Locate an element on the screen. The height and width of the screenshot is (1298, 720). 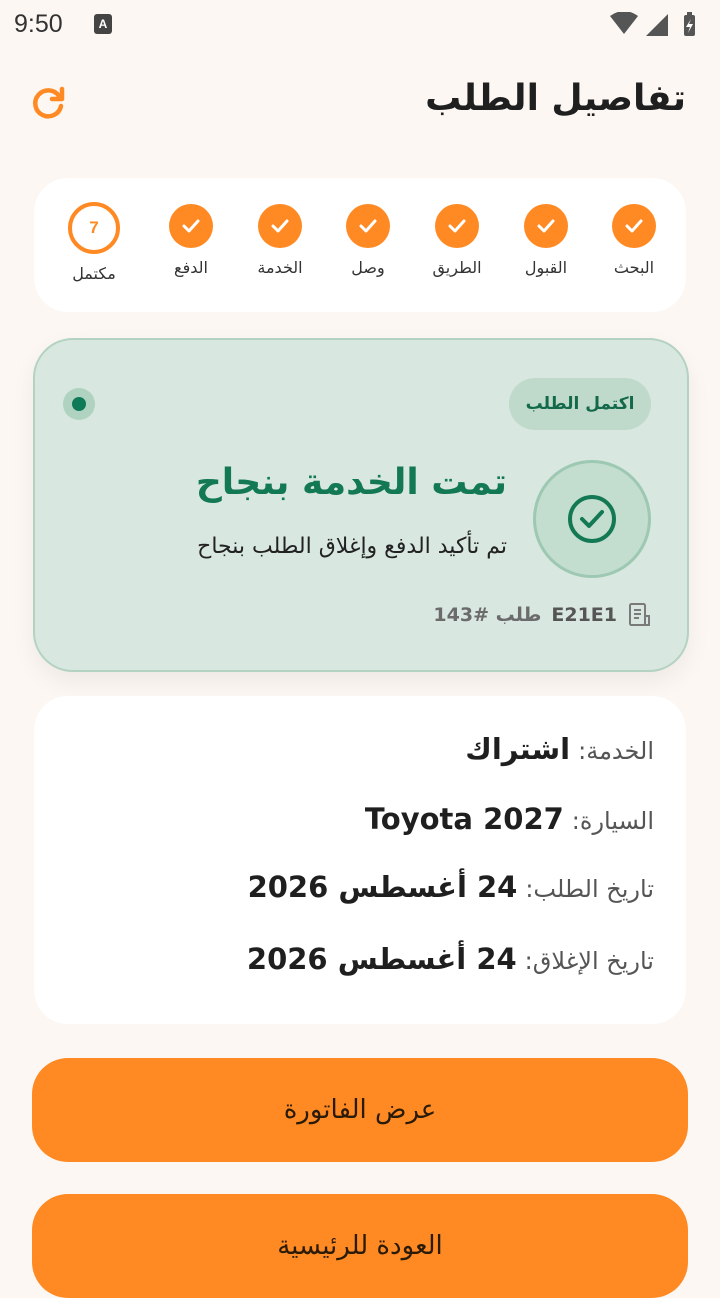
success-check-icon is located at coordinates (592, 519).